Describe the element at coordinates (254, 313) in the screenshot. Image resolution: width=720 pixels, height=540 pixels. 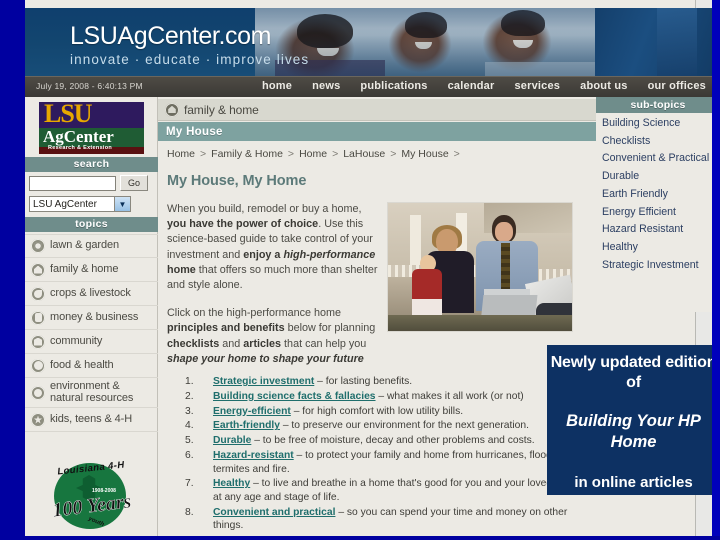
I see `p2-a: Click on the high-performance home` at that location.